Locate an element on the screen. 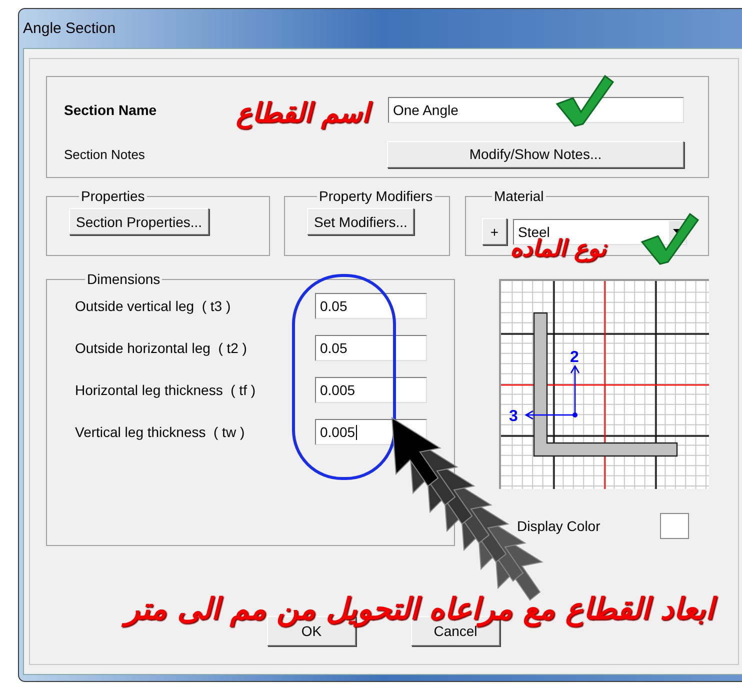  field-label: Section Name is located at coordinates (110, 110).